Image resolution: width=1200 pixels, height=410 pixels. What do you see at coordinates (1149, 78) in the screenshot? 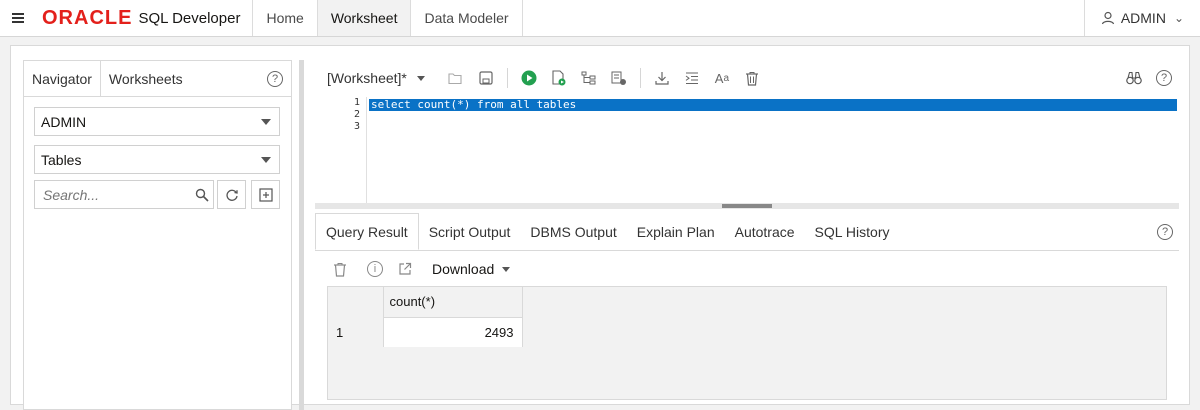
I see `toolbar-right: ?` at bounding box center [1149, 78].